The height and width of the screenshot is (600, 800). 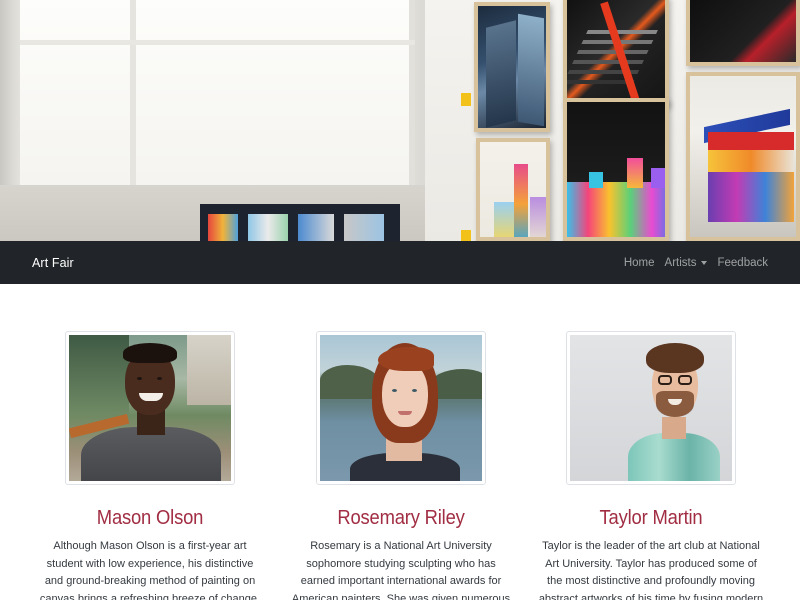 I want to click on nav-links: Home Artists Feedback, so click(x=696, y=263).